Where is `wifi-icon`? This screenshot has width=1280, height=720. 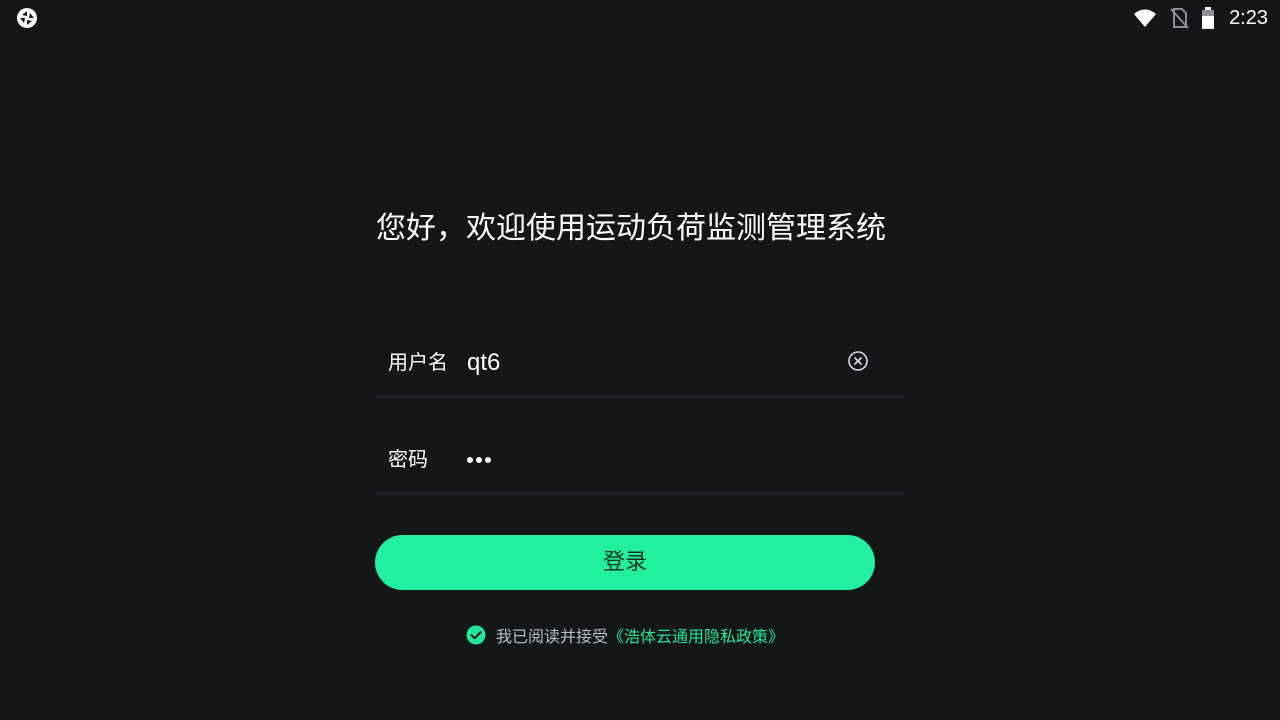 wifi-icon is located at coordinates (1145, 18).